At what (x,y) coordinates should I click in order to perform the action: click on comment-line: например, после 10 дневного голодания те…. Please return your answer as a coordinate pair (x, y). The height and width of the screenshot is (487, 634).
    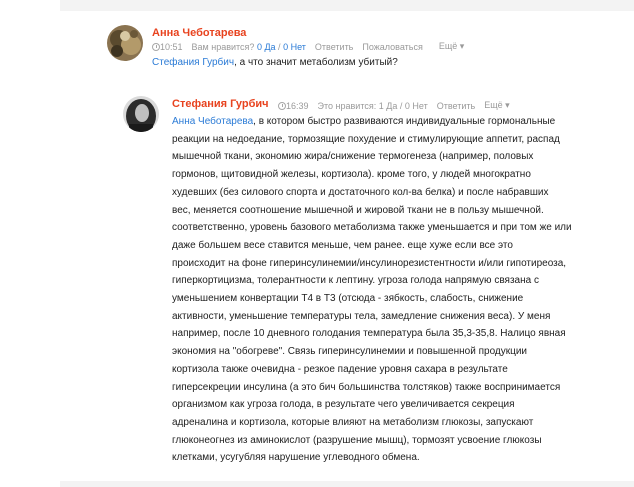
    Looking at the image, I should click on (369, 334).